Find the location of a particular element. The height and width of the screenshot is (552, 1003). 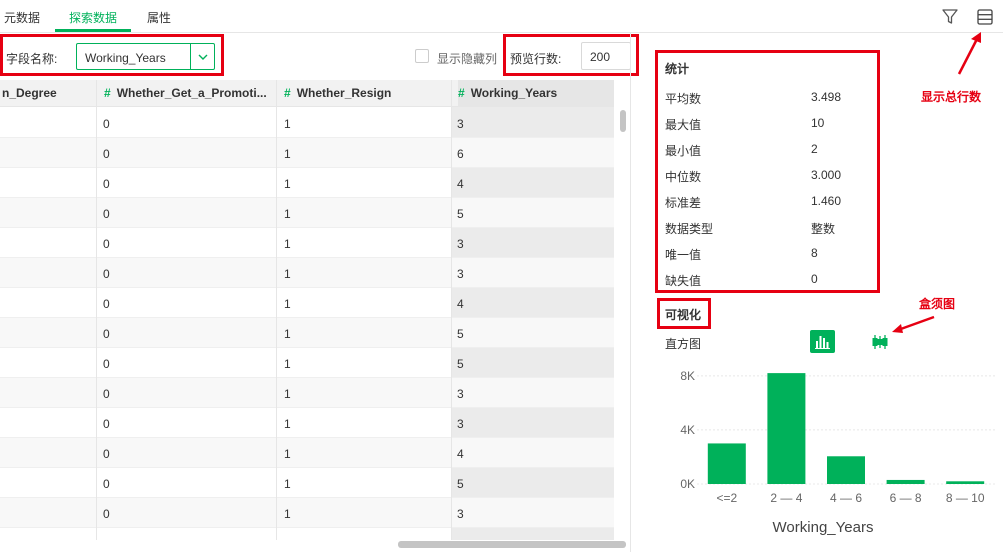

table-row: 0 1 6 is located at coordinates (307, 153).